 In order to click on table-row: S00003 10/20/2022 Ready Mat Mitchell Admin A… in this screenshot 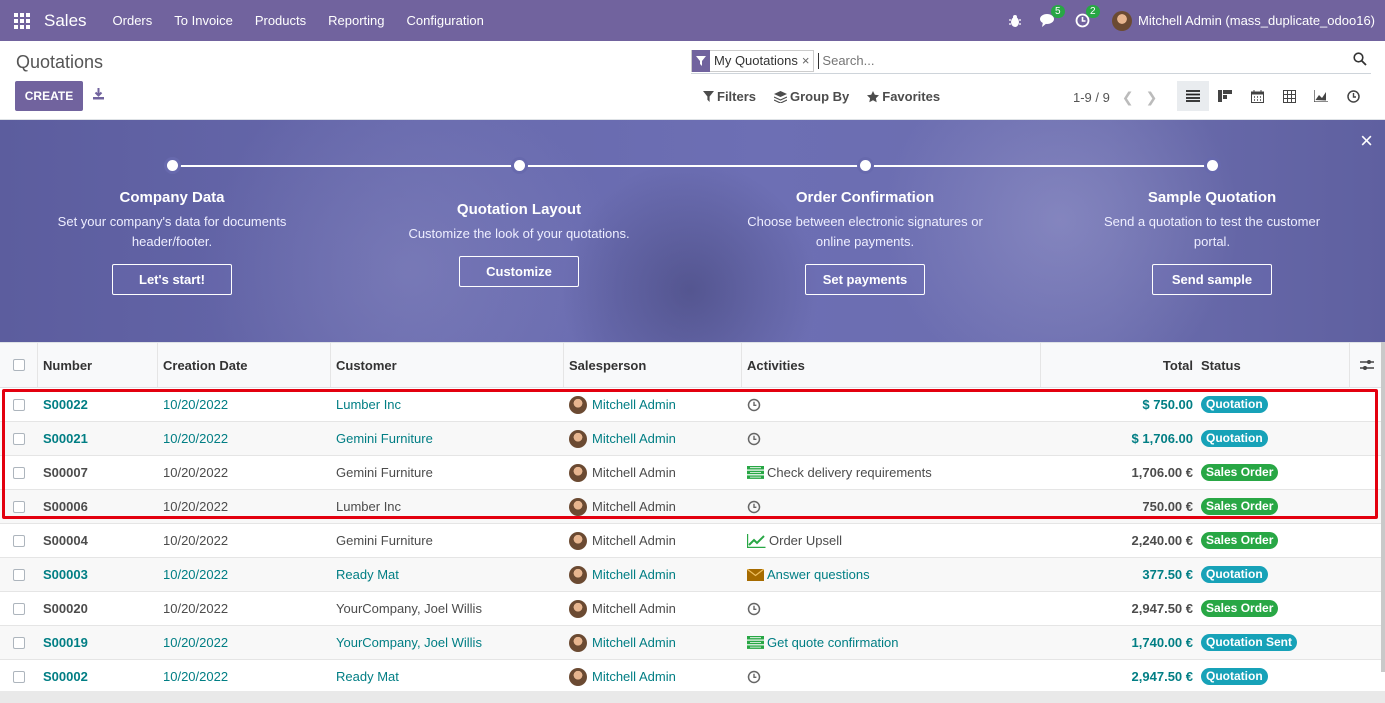, I will do `click(692, 575)`.